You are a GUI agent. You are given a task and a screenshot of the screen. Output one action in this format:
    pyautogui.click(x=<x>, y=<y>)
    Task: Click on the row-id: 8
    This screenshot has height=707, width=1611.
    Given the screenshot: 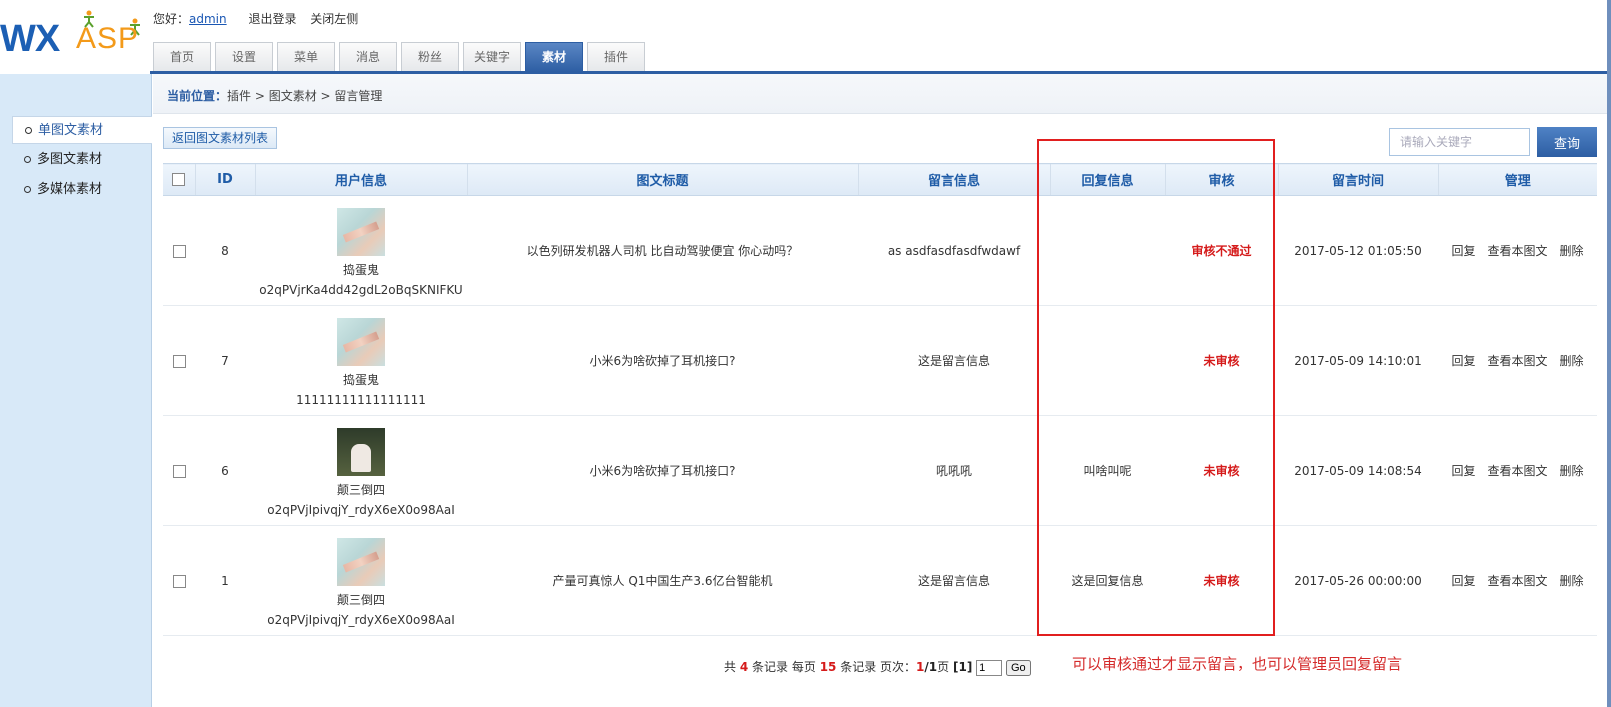 What is the action you would take?
    pyautogui.click(x=225, y=250)
    